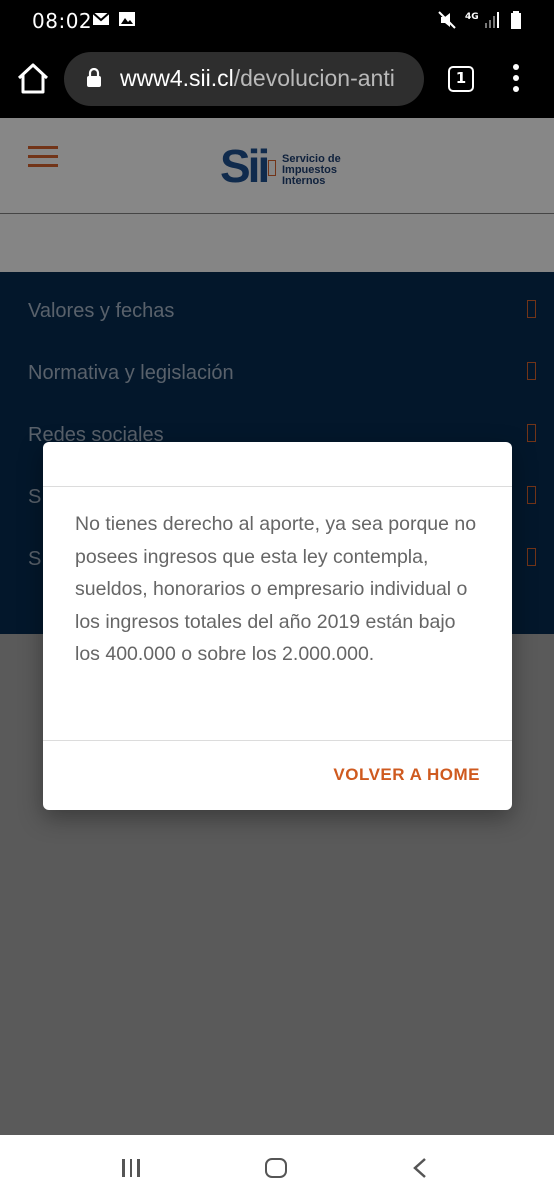  I want to click on status-bar: 08:02 4G, so click(277, 21).